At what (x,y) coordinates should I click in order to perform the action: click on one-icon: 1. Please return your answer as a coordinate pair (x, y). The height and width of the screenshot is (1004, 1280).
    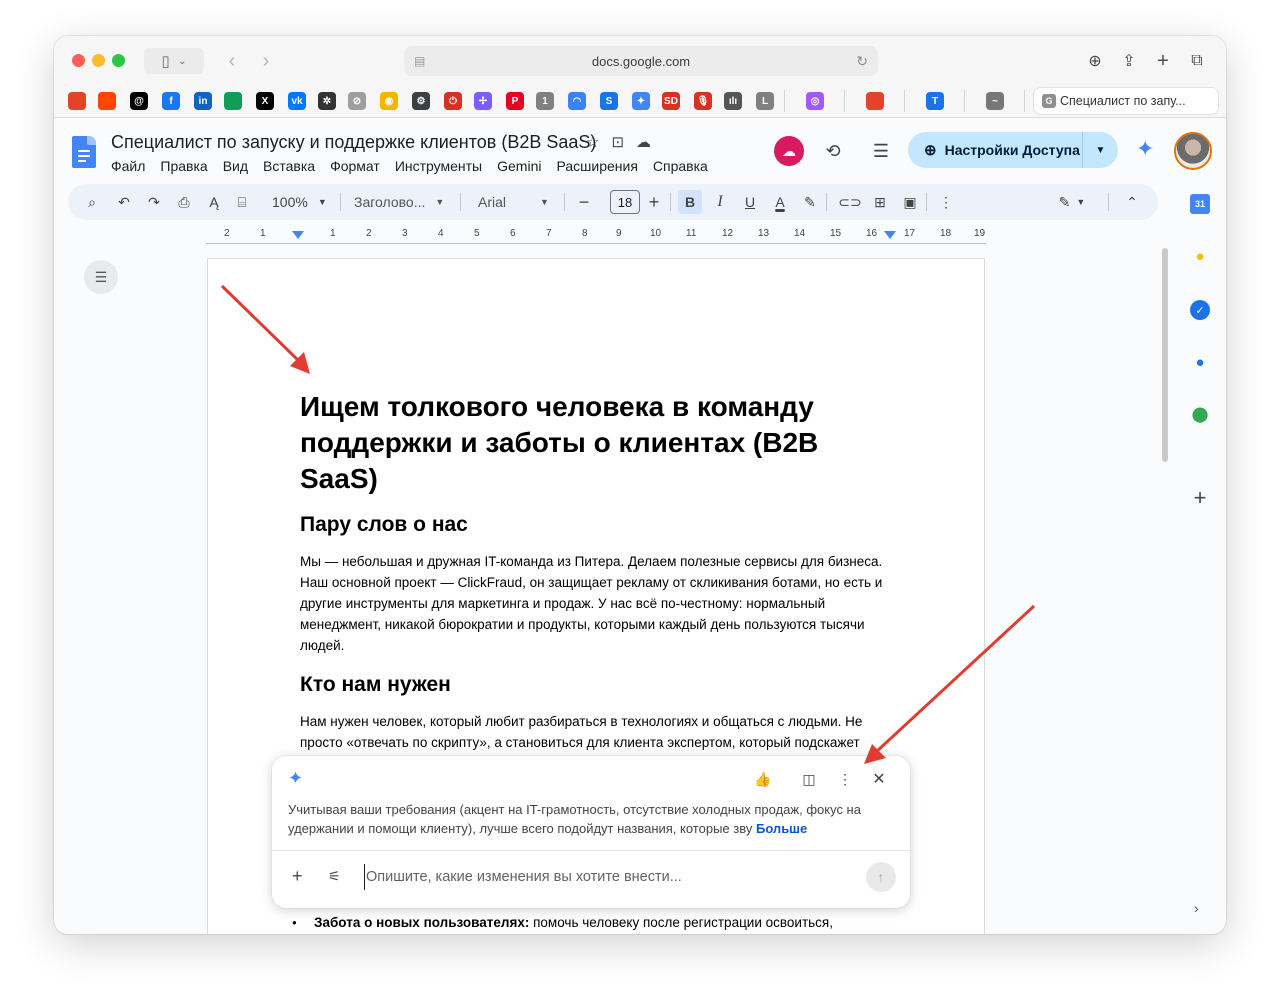
    Looking at the image, I should click on (545, 101).